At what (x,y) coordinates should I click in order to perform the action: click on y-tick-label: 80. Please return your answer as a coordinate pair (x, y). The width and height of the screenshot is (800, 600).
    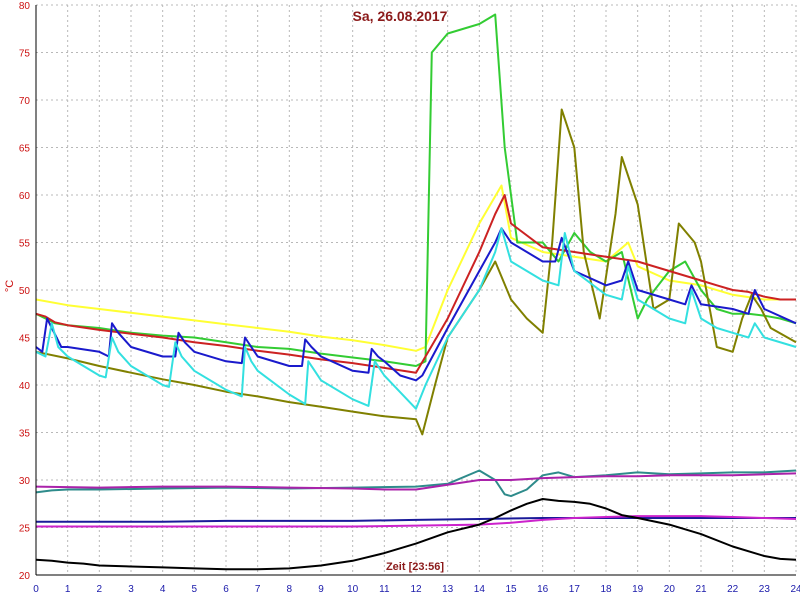
    Looking at the image, I should click on (25, 6).